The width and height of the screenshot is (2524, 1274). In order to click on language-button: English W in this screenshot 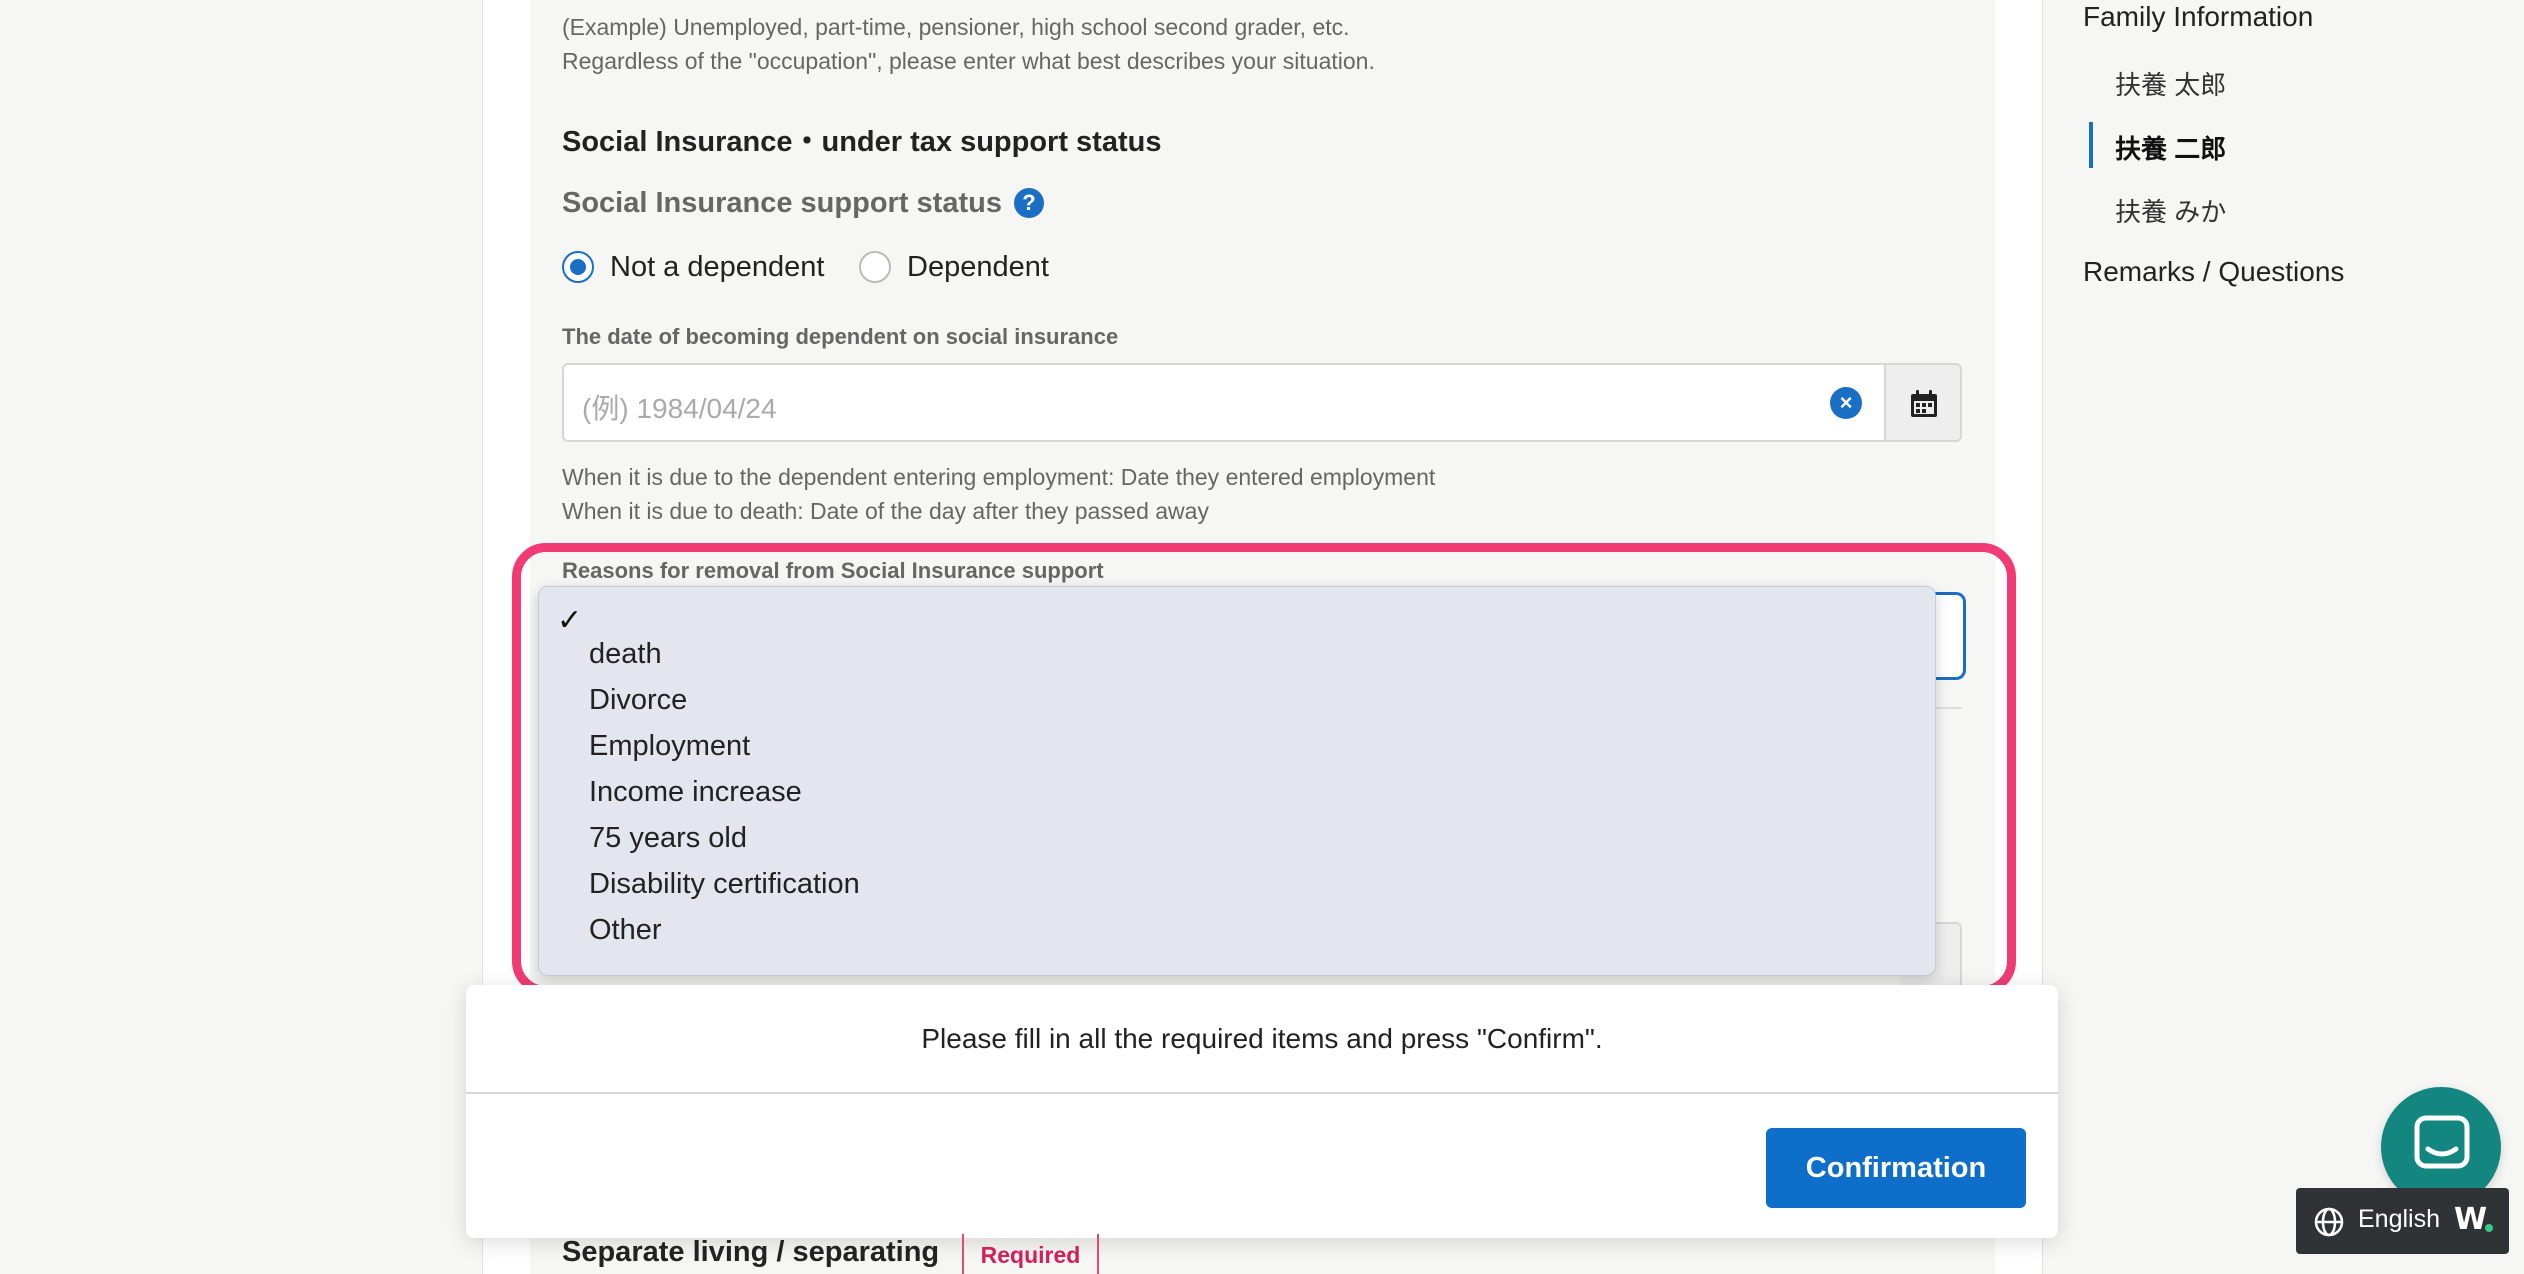, I will do `click(2402, 1221)`.